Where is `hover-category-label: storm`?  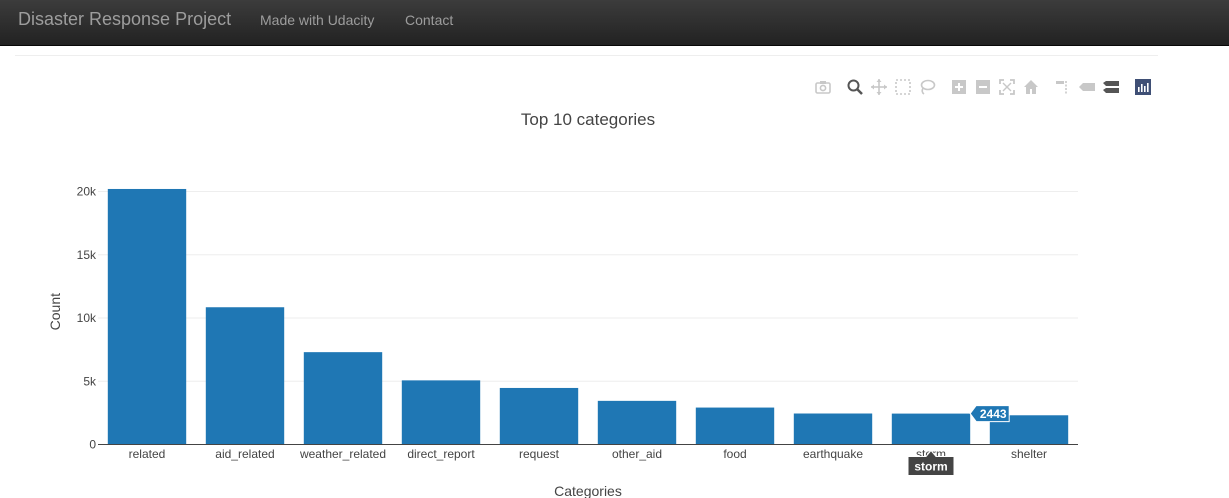
hover-category-label: storm is located at coordinates (930, 467).